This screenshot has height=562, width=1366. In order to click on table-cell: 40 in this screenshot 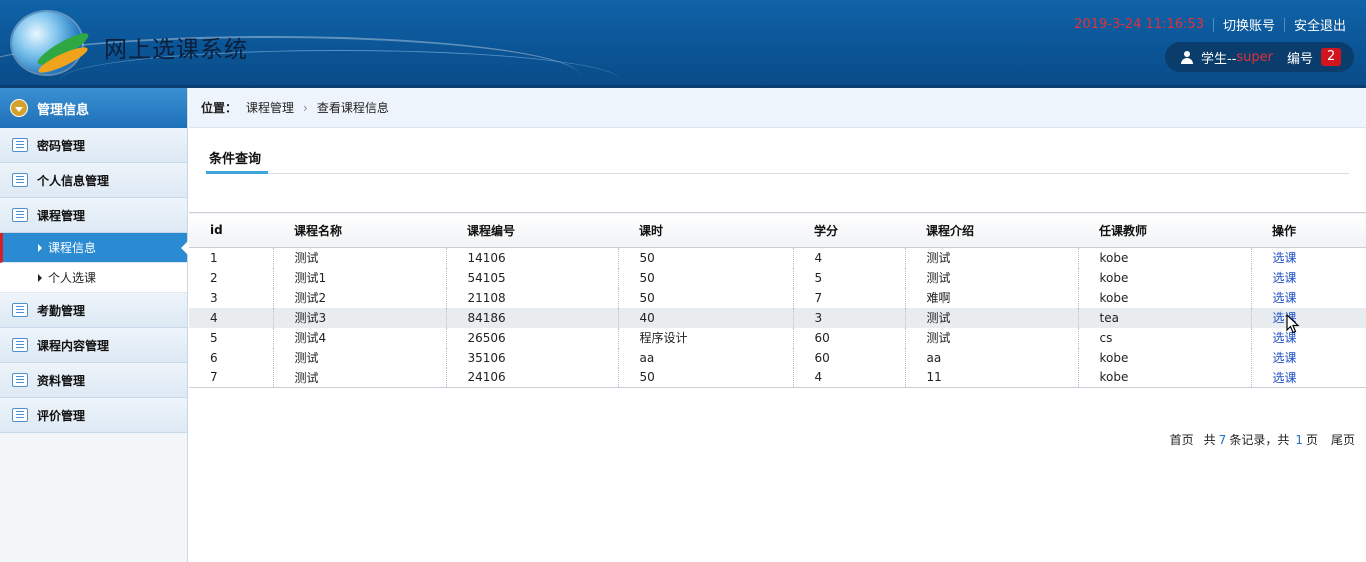, I will do `click(705, 317)`.